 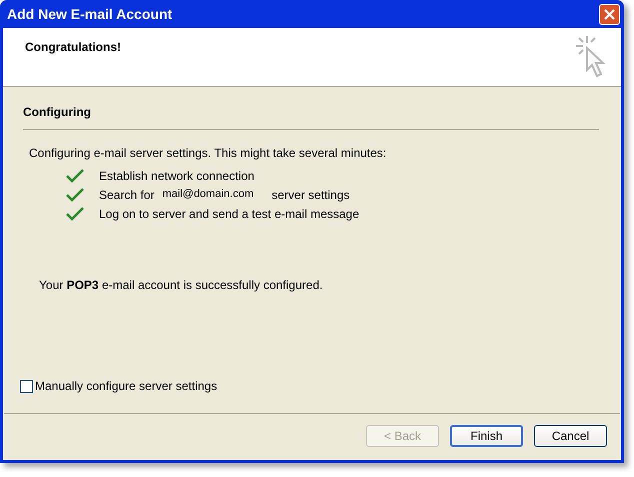 What do you see at coordinates (590, 57) in the screenshot?
I see `cursor-sparkle-icon` at bounding box center [590, 57].